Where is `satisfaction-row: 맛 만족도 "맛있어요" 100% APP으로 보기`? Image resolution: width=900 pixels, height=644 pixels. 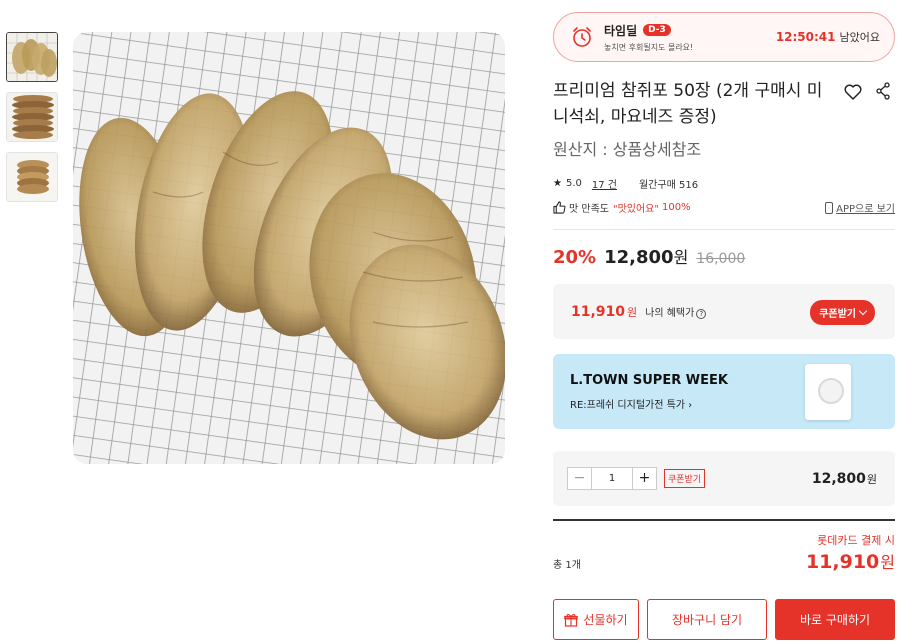
satisfaction-row: 맛 만족도 "맛있어요" 100% APP으로 보기 is located at coordinates (724, 207).